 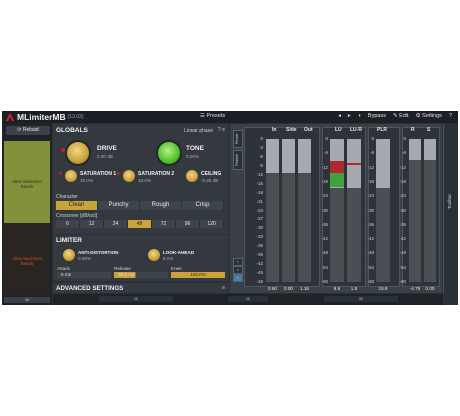 What do you see at coordinates (118, 173) in the screenshot?
I see `saturation2-indicator-icon` at bounding box center [118, 173].